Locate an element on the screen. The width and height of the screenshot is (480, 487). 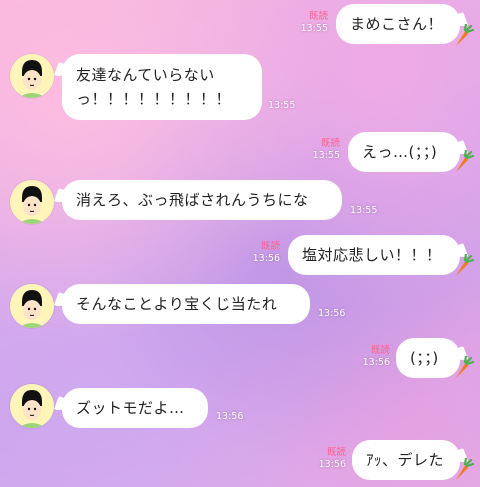
message-bubble-received: 友達なんていらない っ！！！！！！！！！ is located at coordinates (162, 87).